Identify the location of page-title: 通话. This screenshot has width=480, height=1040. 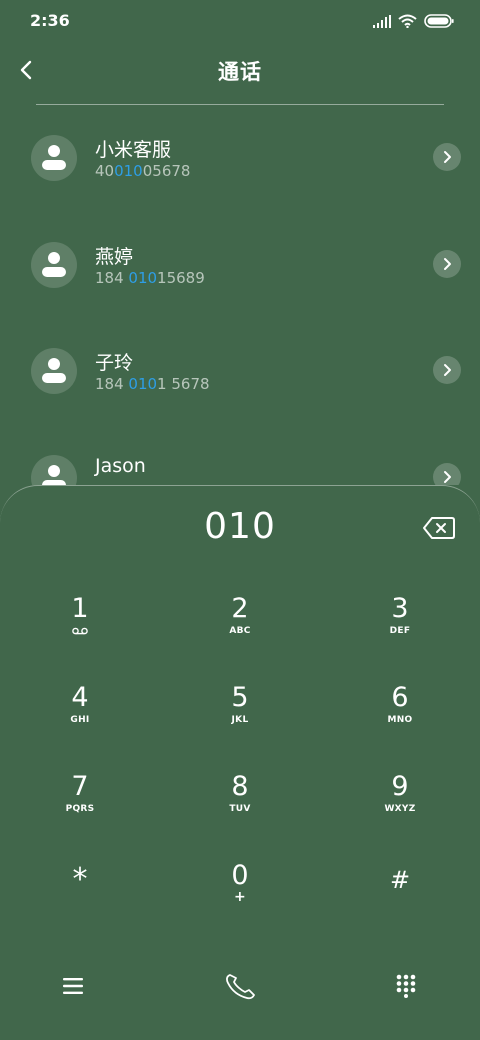
(240, 72).